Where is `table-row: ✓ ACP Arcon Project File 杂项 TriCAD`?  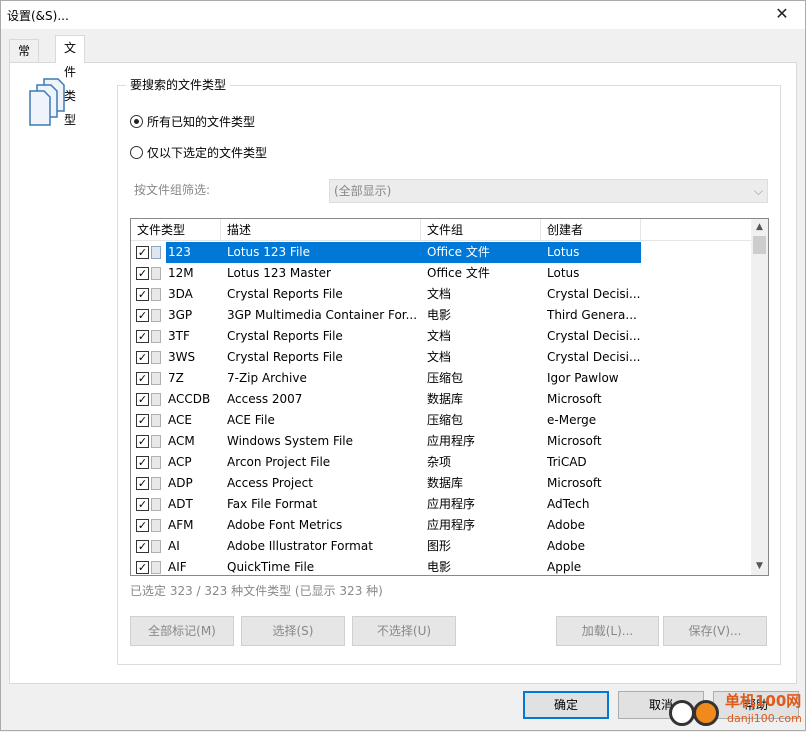 table-row: ✓ ACP Arcon Project File 杂项 TriCAD is located at coordinates (441, 462).